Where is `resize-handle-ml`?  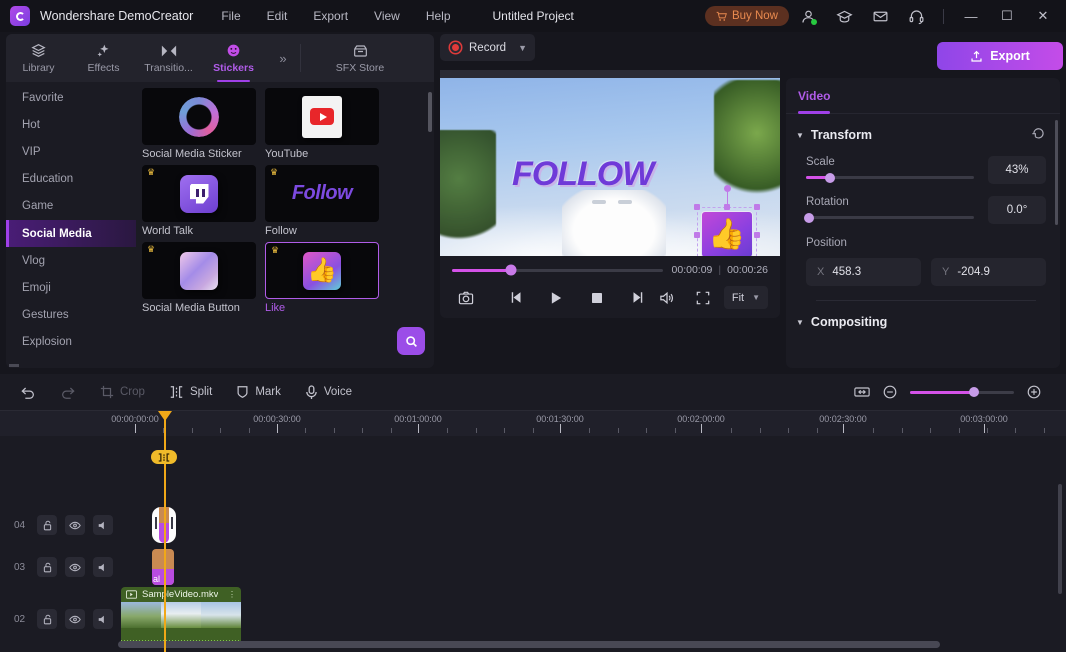
resize-handle-ml is located at coordinates (697, 234).